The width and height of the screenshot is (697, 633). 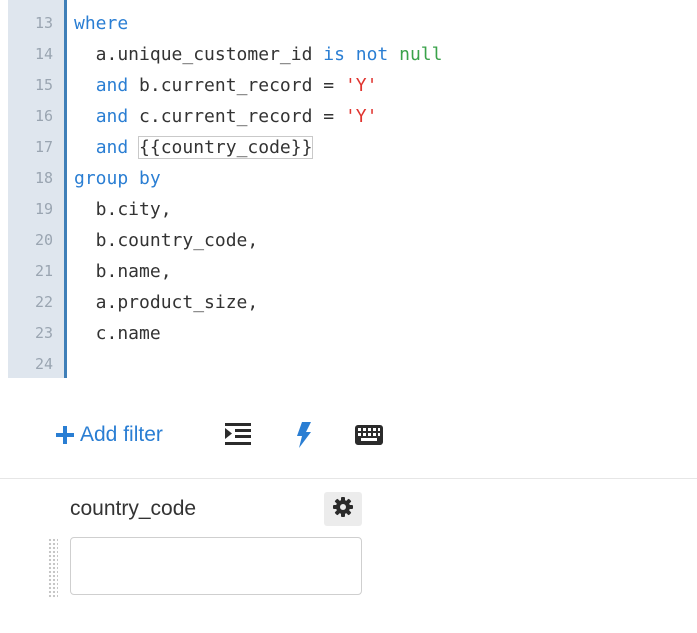 What do you see at coordinates (348, 147) in the screenshot?
I see `code-line: 17 and {{country_code}}` at bounding box center [348, 147].